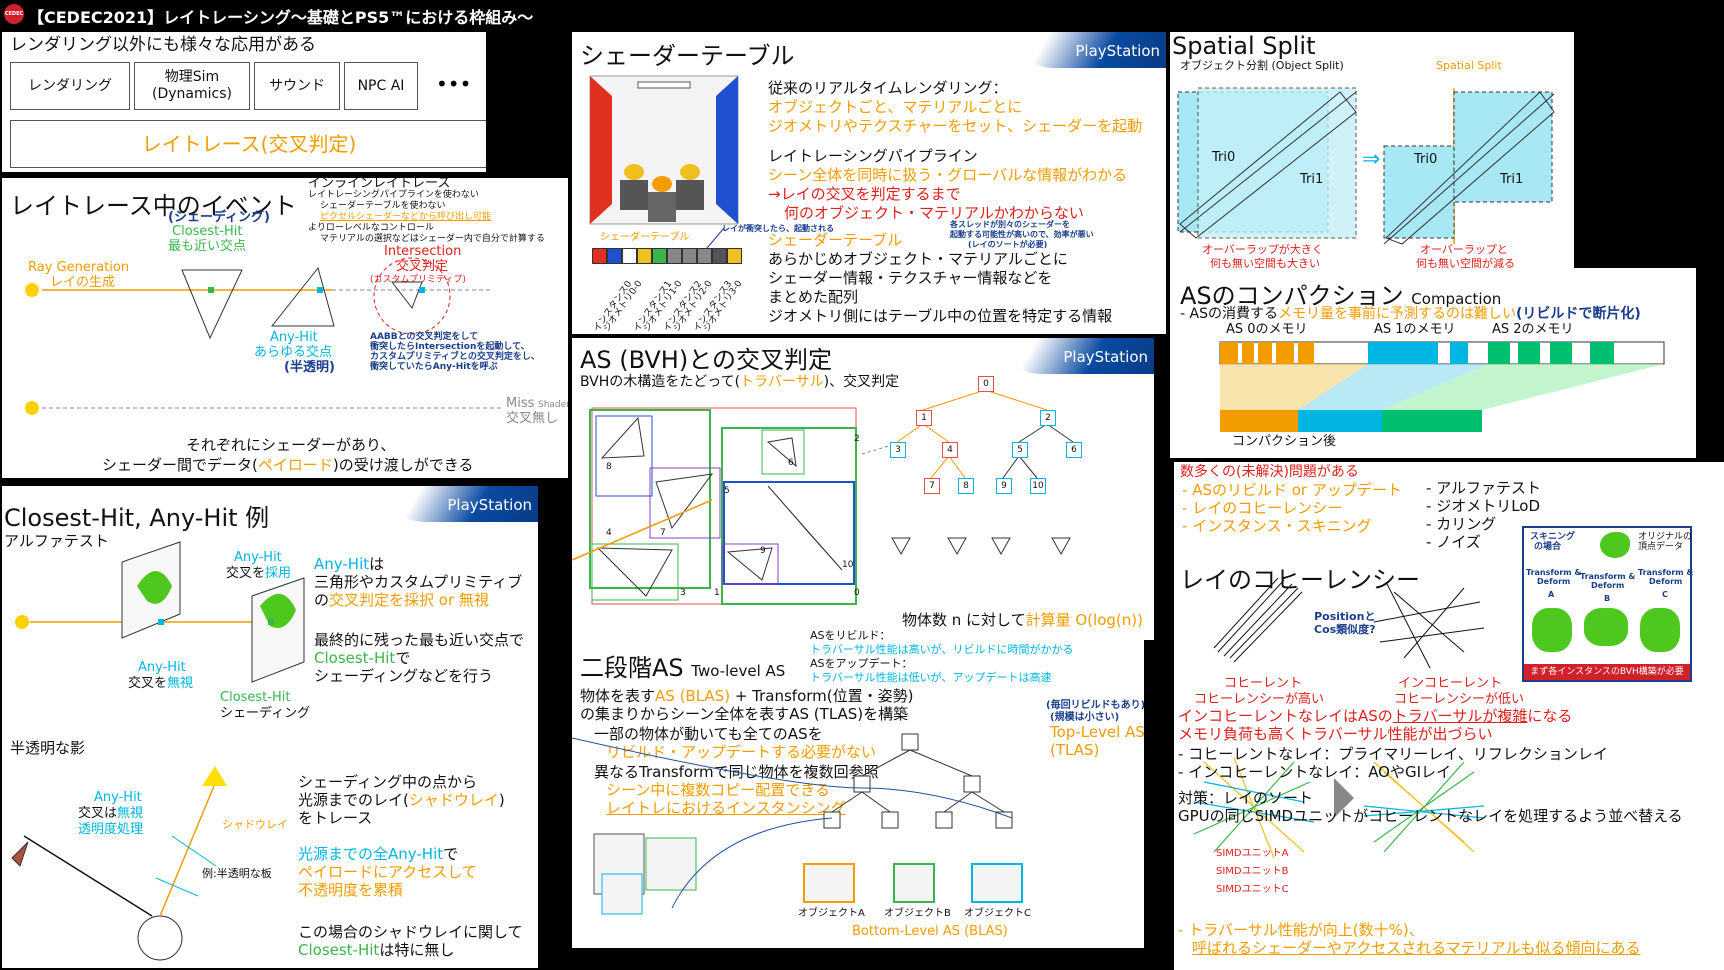 The width and height of the screenshot is (1724, 970). I want to click on r5b: で, so click(403, 658).